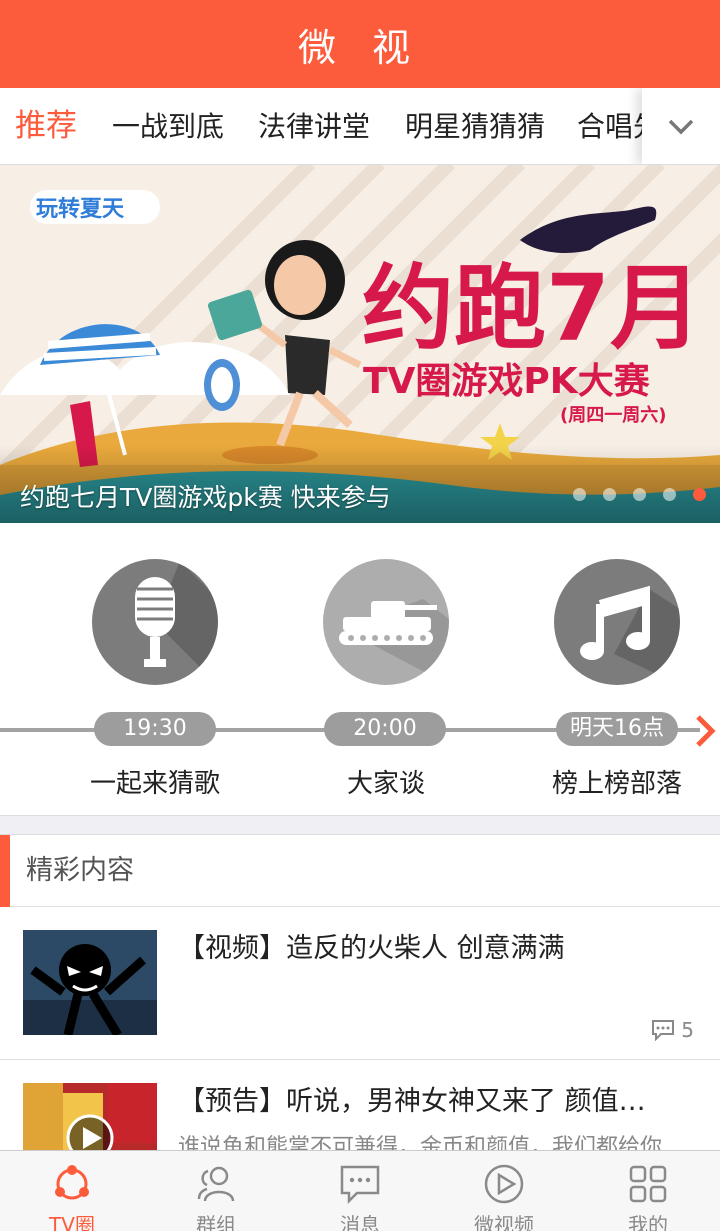 This screenshot has height=1231, width=720. I want to click on banner-schedule: (周四一周六), so click(613, 415).